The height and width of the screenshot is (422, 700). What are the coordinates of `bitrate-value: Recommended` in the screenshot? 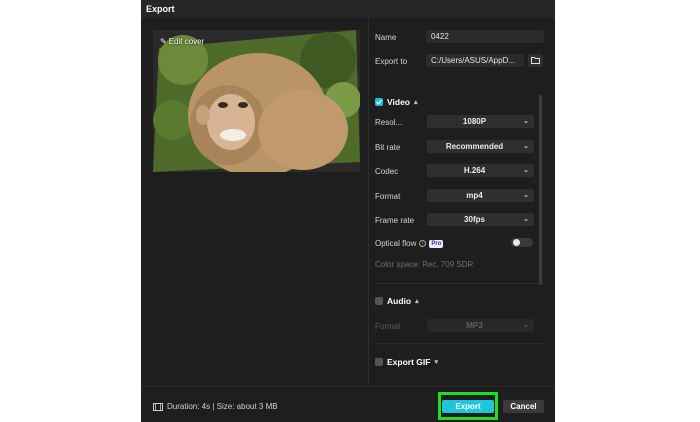 It's located at (474, 146).